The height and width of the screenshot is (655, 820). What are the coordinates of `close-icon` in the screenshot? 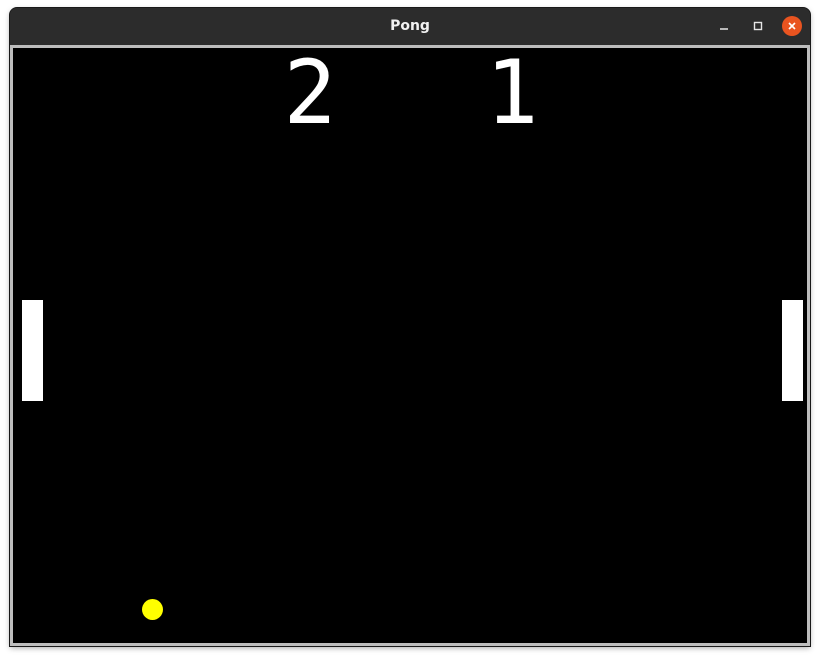 It's located at (792, 26).